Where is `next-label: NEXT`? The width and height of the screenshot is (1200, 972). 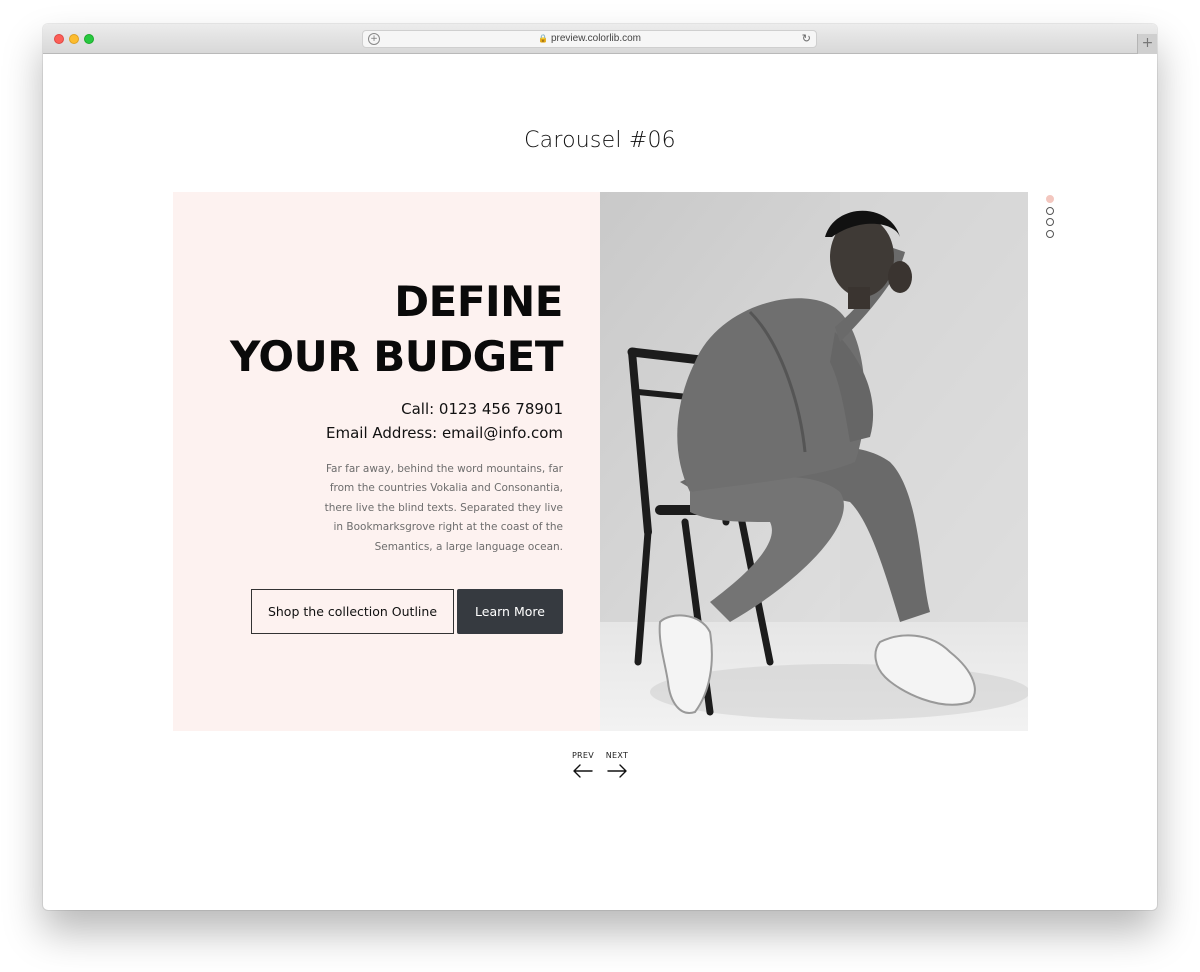 next-label: NEXT is located at coordinates (617, 755).